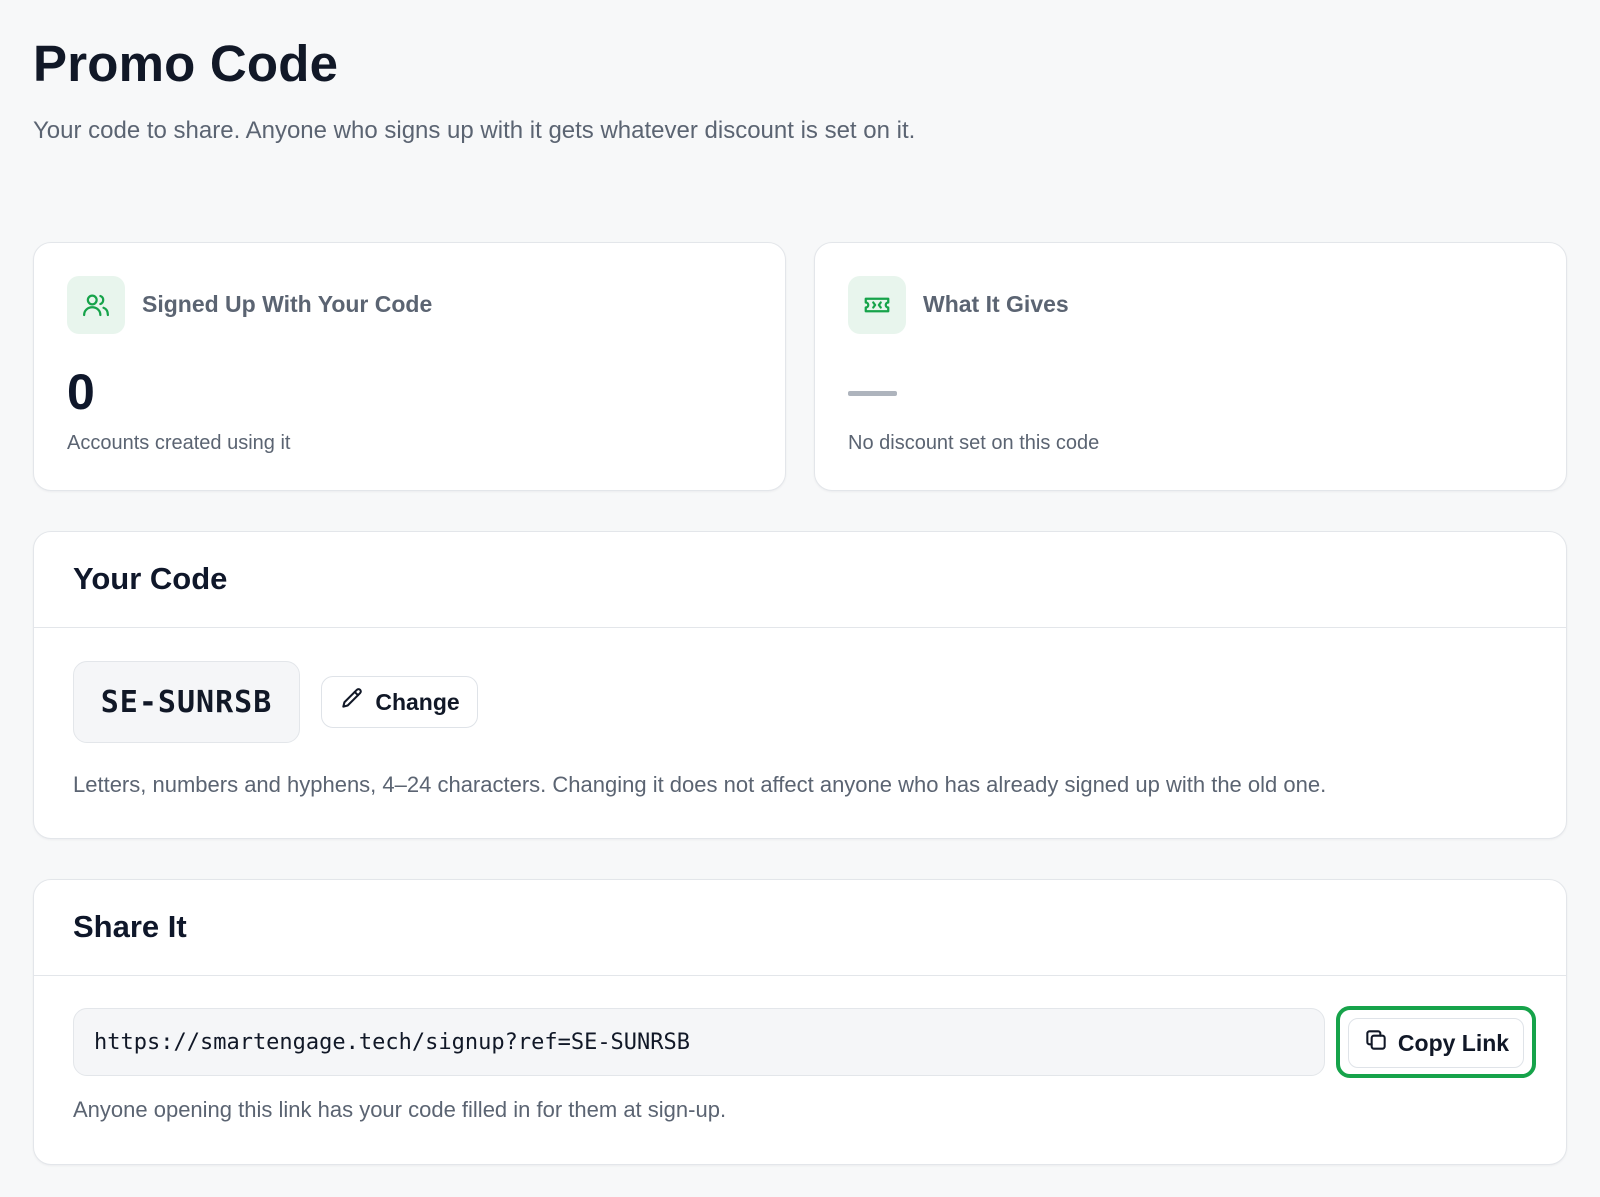  Describe the element at coordinates (130, 926) in the screenshot. I see `section-title: Share It` at that location.